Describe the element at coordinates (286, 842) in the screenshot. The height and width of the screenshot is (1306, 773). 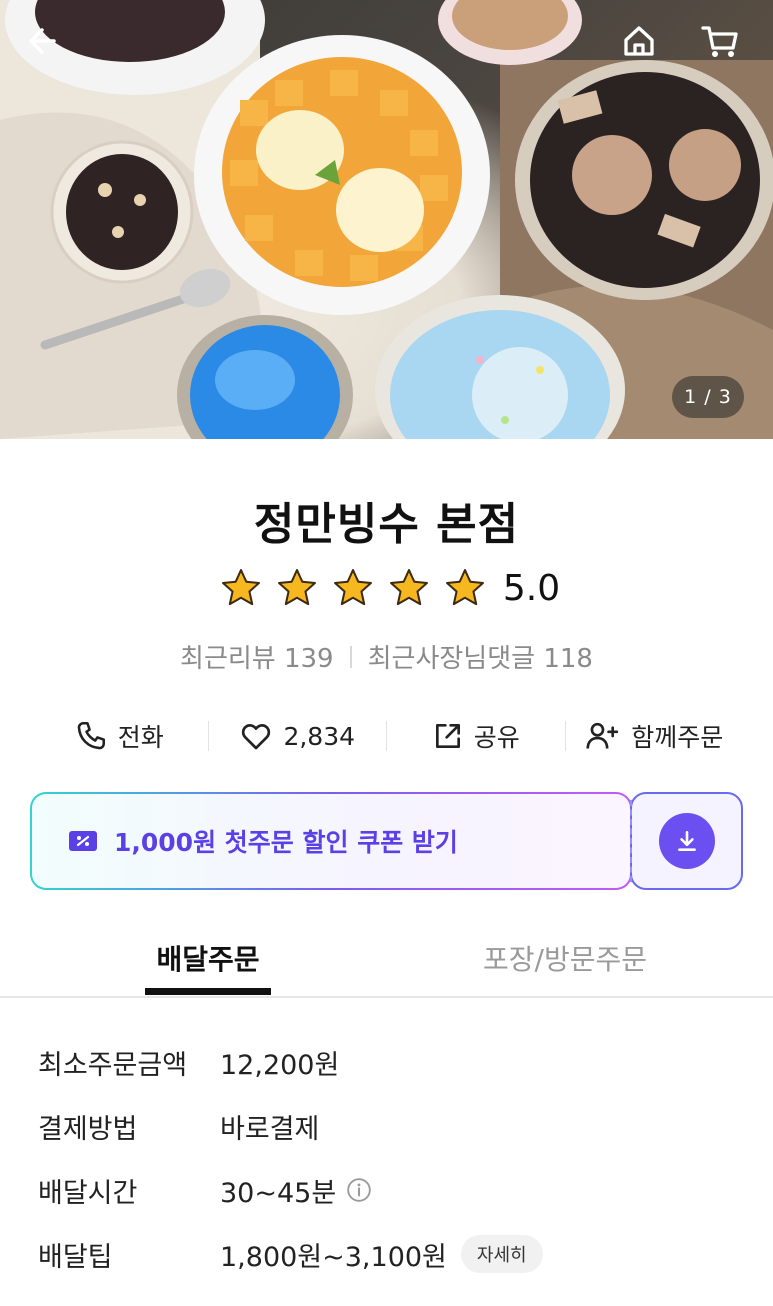
I see `coupon-text: 1,000원 첫주문 할인 쿠폰 받기` at that location.